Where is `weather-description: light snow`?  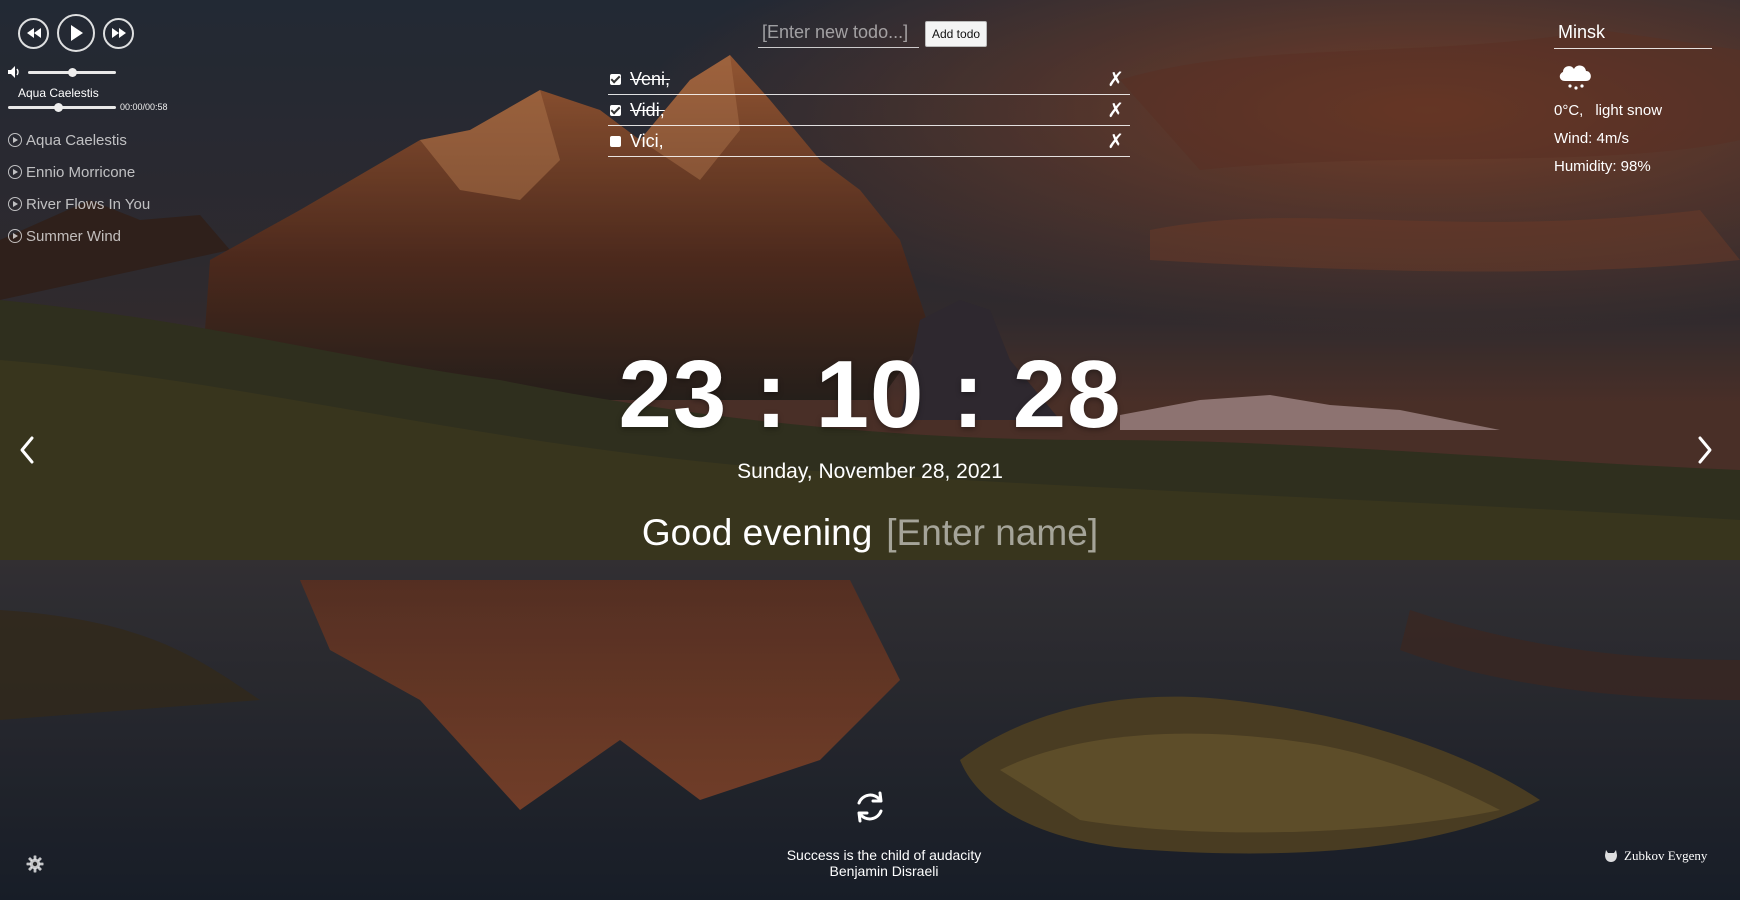
weather-description: light snow is located at coordinates (1629, 110).